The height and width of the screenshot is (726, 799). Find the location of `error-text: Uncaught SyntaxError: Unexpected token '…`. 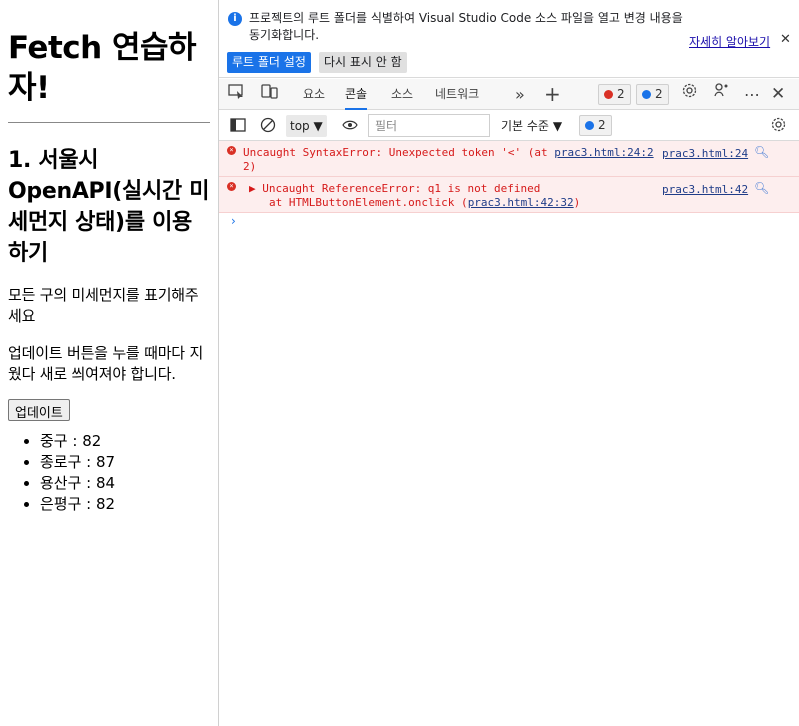

error-text: Uncaught SyntaxError: Unexpected token '… is located at coordinates (399, 152).